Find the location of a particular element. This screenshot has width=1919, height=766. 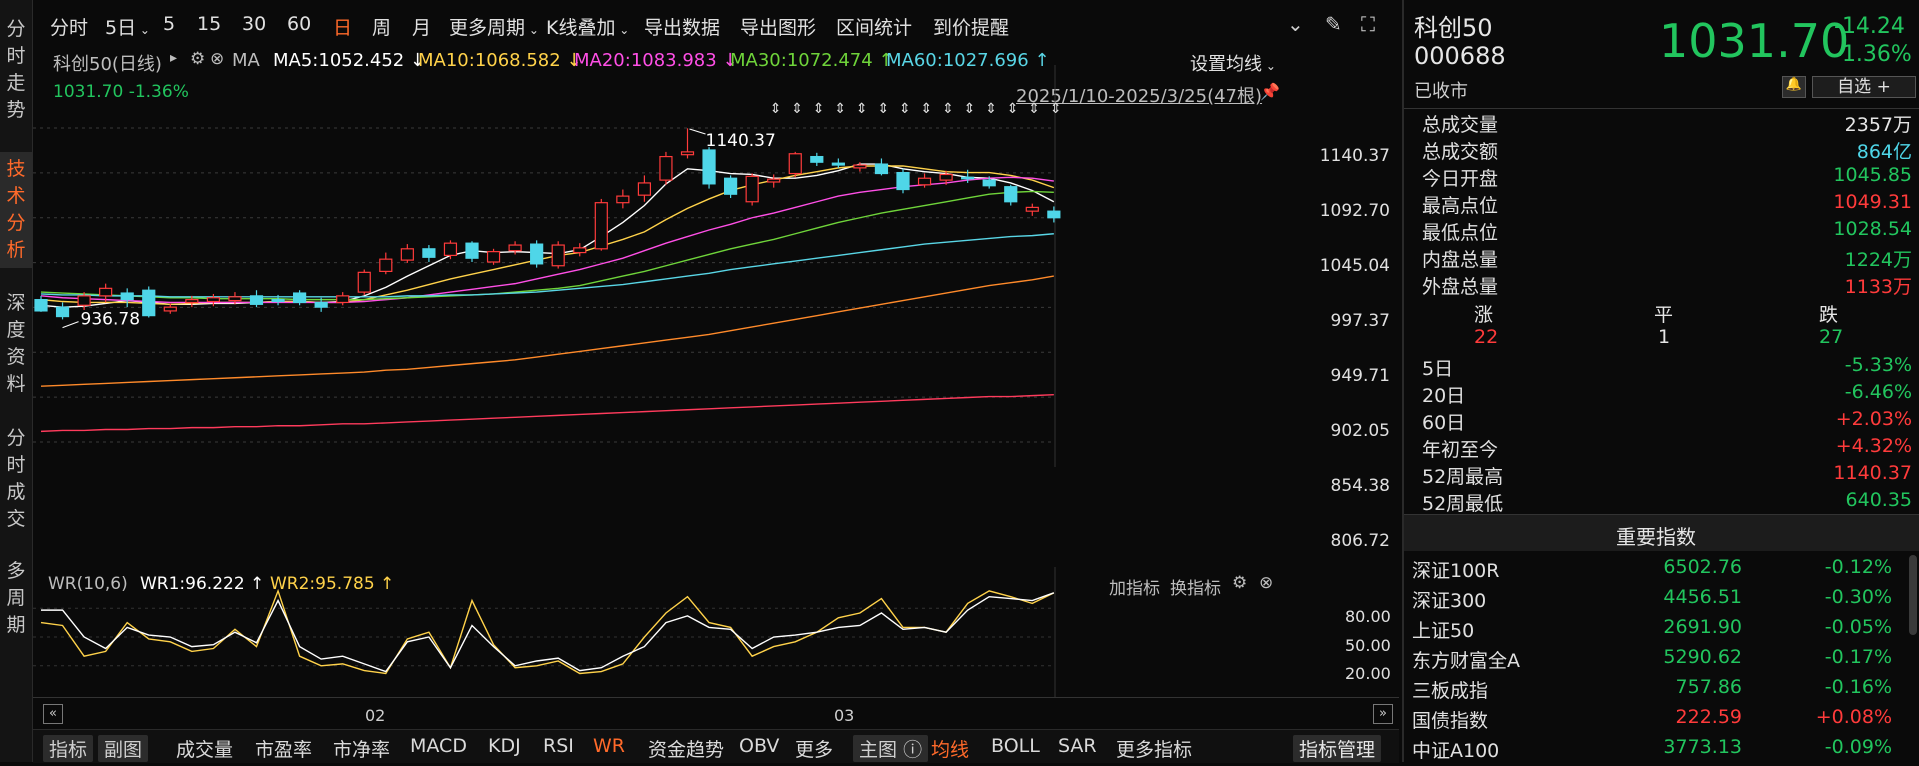

btn-main-chart: 主图 ⓘ is located at coordinates (891, 748).